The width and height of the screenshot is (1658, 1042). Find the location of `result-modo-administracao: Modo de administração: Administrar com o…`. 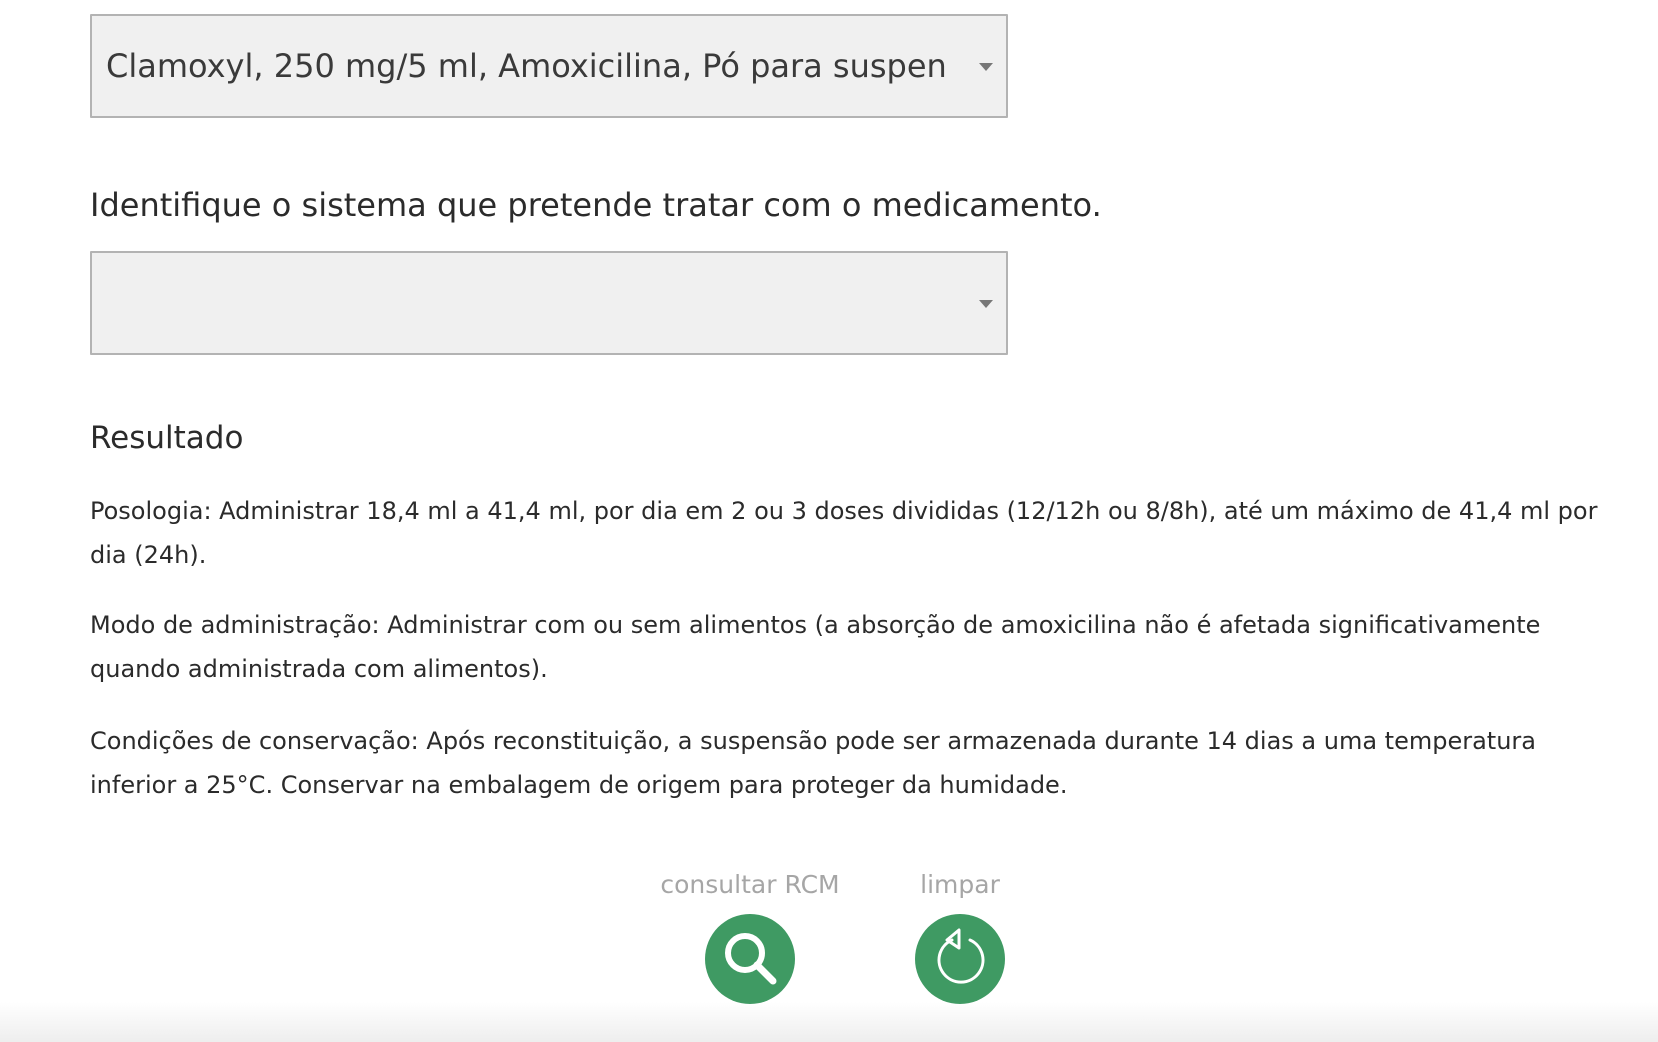

result-modo-administracao: Modo de administração: Administrar com o… is located at coordinates (815, 647).